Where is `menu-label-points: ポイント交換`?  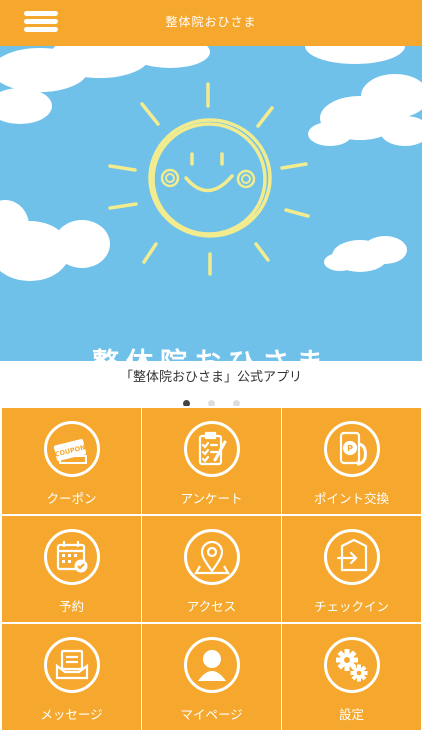 menu-label-points: ポイント交換 is located at coordinates (351, 498).